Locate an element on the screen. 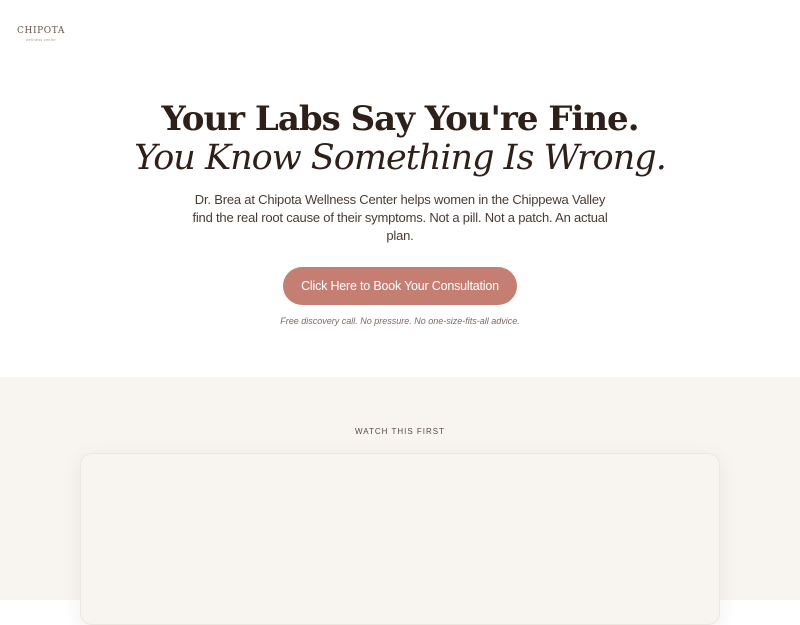 The image size is (800, 625). logo-tagline: wellness center is located at coordinates (41, 40).